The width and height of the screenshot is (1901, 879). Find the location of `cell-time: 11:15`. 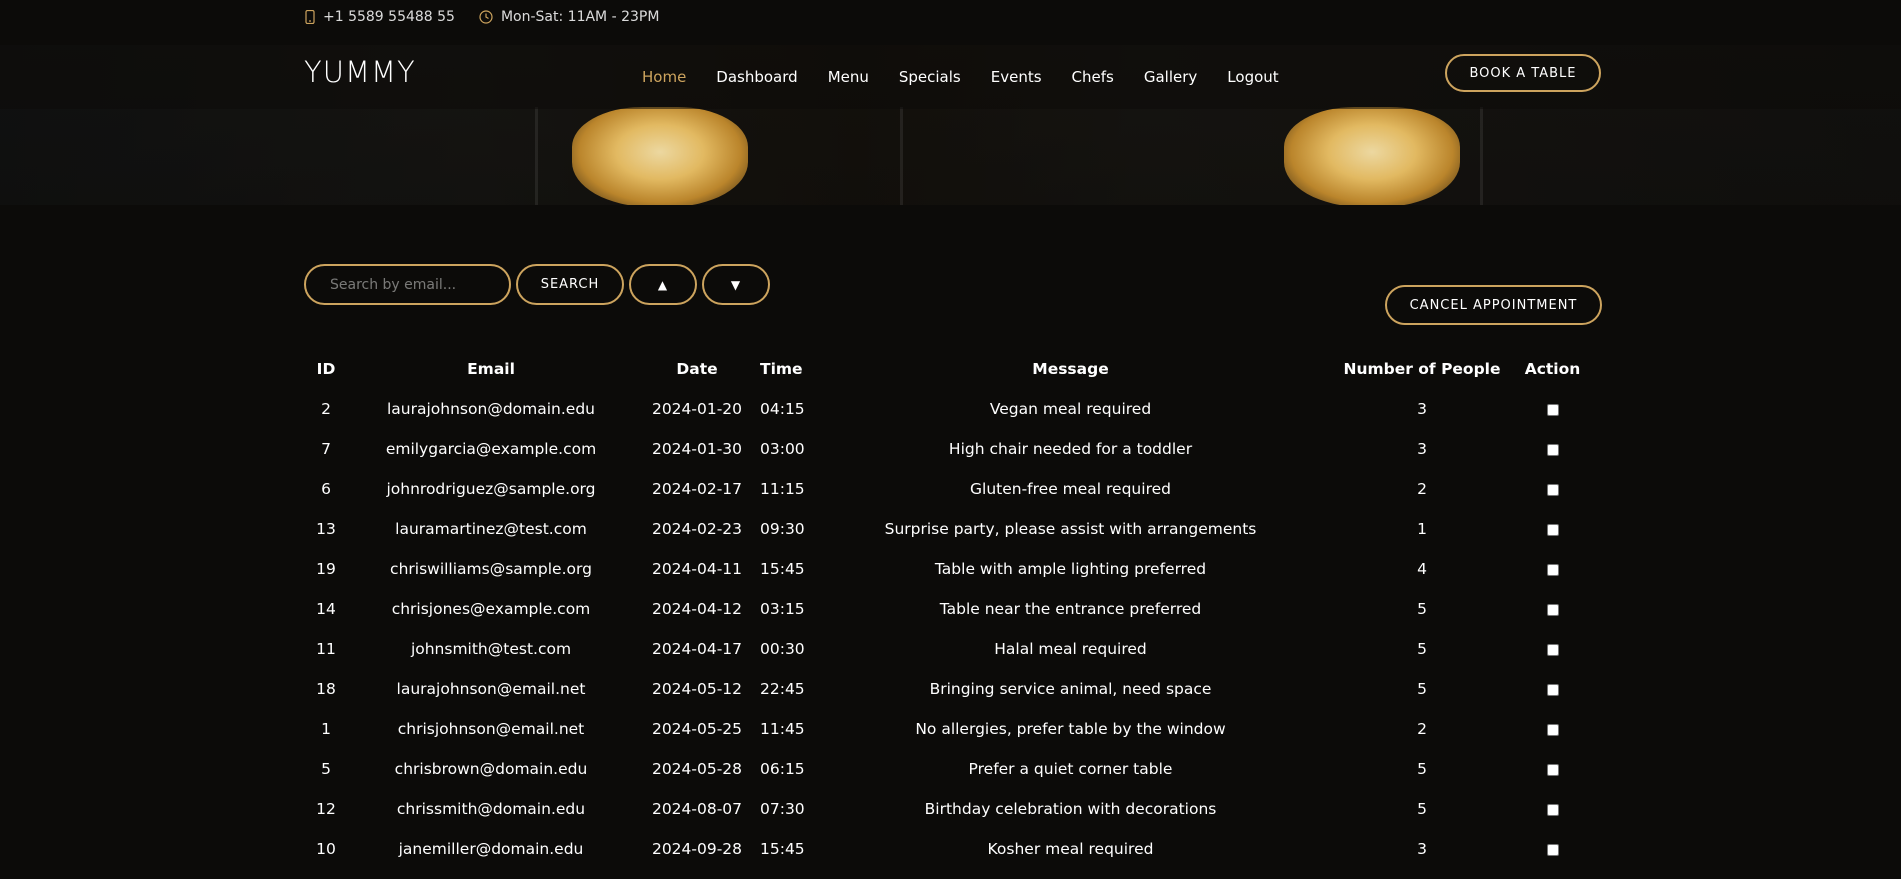

cell-time: 11:15 is located at coordinates (782, 489).